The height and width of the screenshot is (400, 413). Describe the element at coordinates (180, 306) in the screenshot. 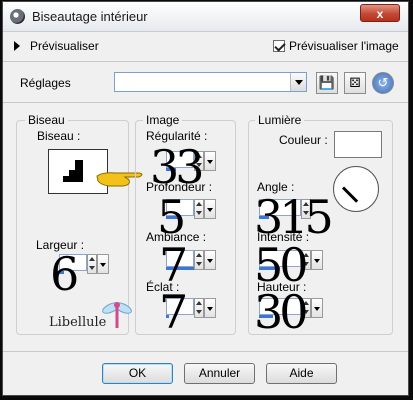

I see `shininess-input` at that location.